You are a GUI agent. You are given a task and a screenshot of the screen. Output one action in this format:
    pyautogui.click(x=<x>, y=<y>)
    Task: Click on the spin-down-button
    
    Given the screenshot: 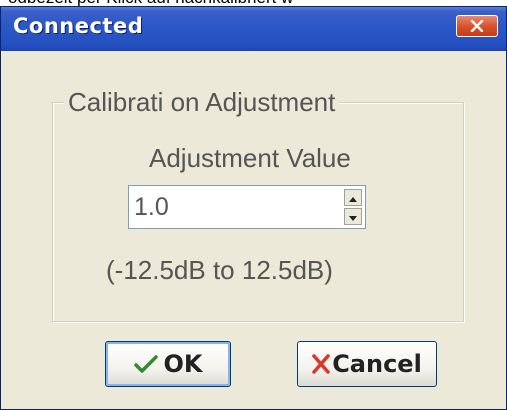 What is the action you would take?
    pyautogui.click(x=353, y=216)
    